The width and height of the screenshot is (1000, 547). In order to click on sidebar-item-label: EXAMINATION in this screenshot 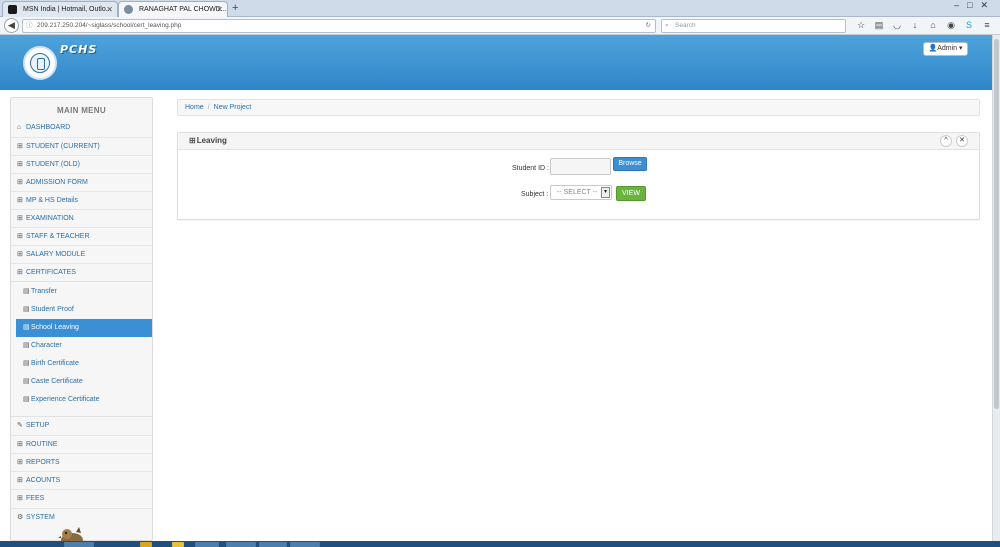, I will do `click(50, 218)`.